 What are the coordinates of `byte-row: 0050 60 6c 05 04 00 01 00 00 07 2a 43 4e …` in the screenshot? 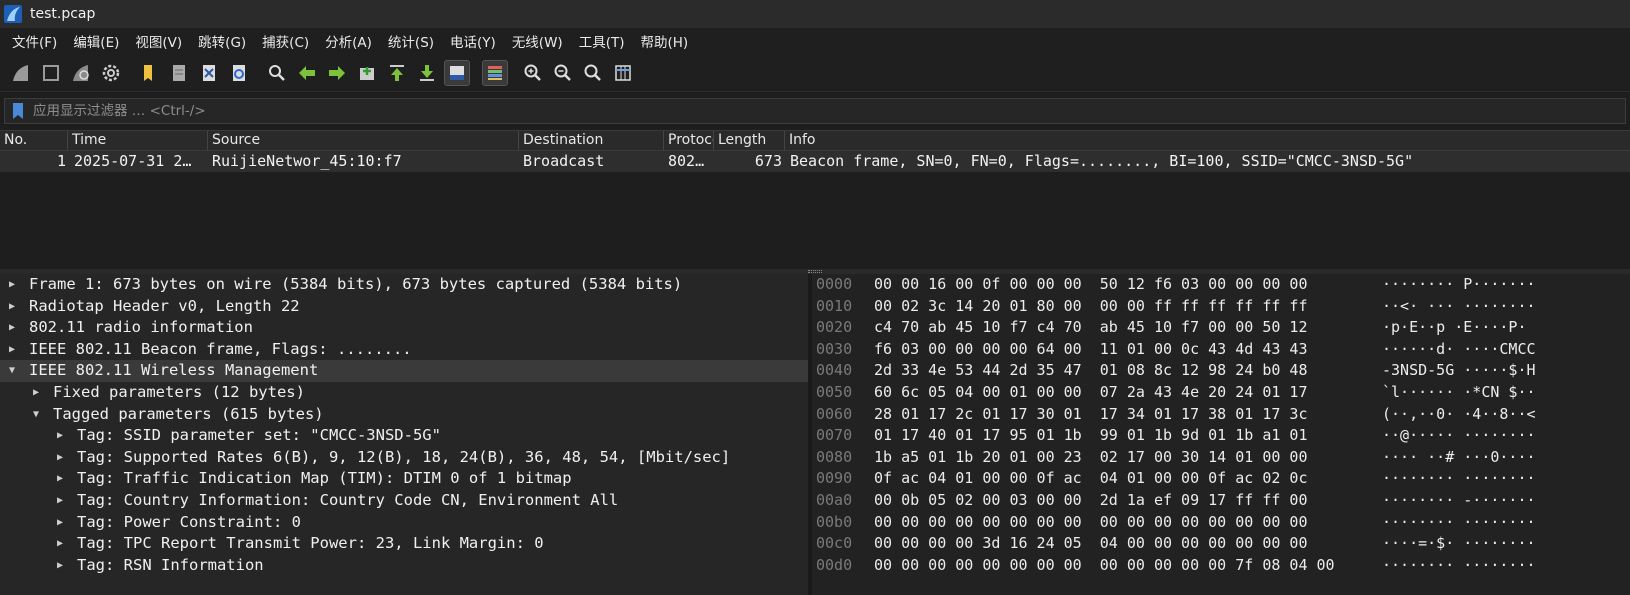 It's located at (1221, 393).